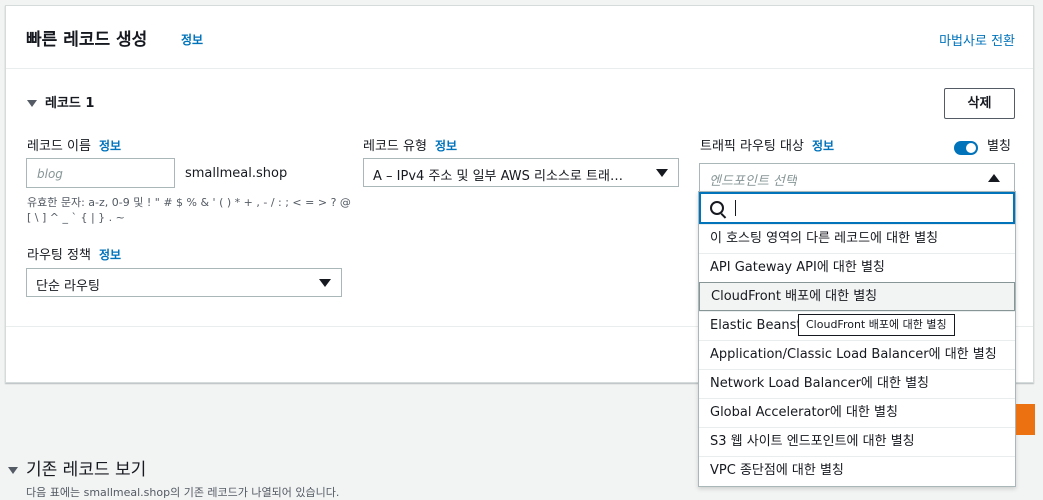 The height and width of the screenshot is (500, 1043). I want to click on record-type-info-link: 정보, so click(446, 146).